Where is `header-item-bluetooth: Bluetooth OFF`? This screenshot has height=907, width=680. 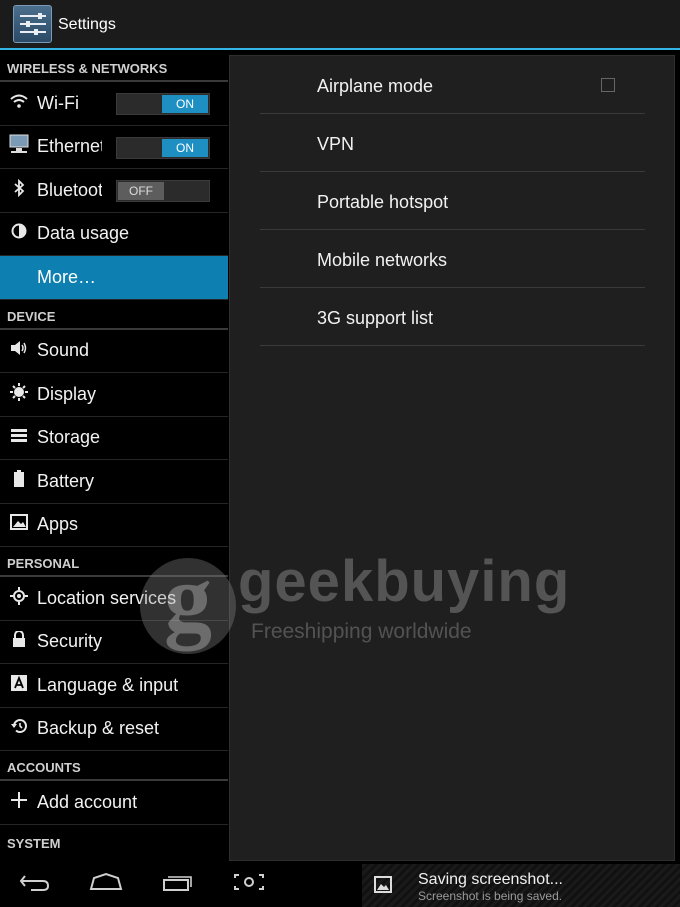
header-item-bluetooth: Bluetooth OFF is located at coordinates (114, 191).